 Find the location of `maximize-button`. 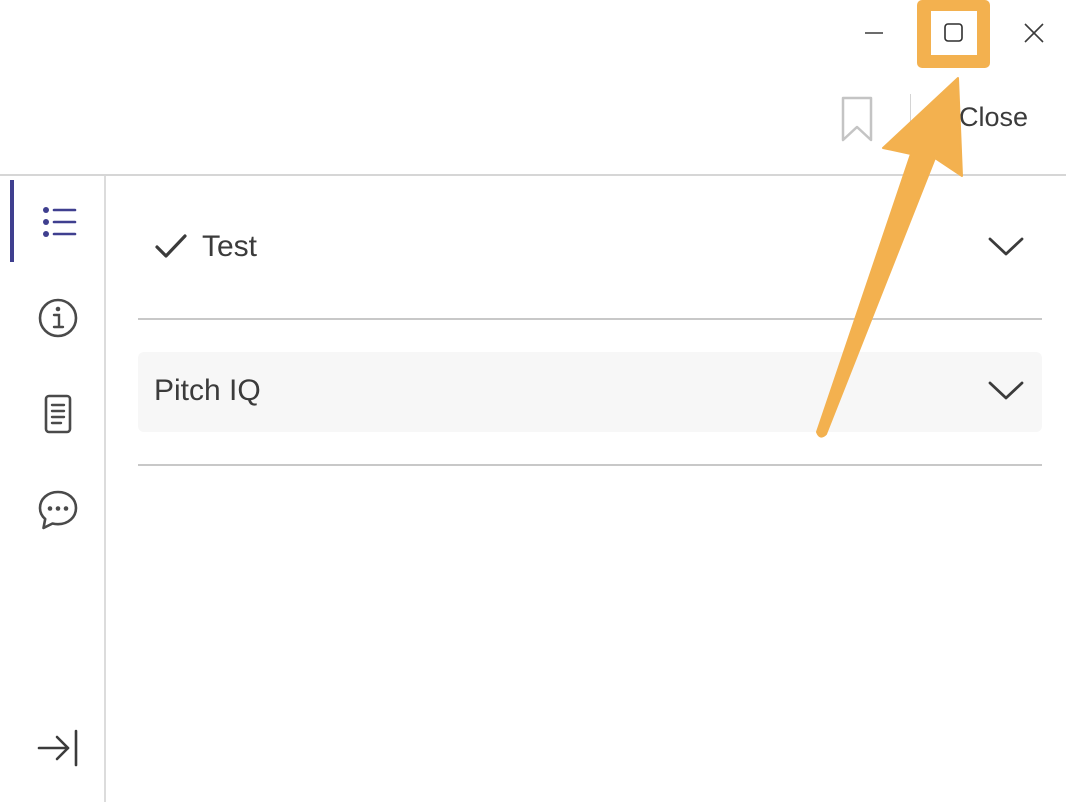

maximize-button is located at coordinates (954, 33).